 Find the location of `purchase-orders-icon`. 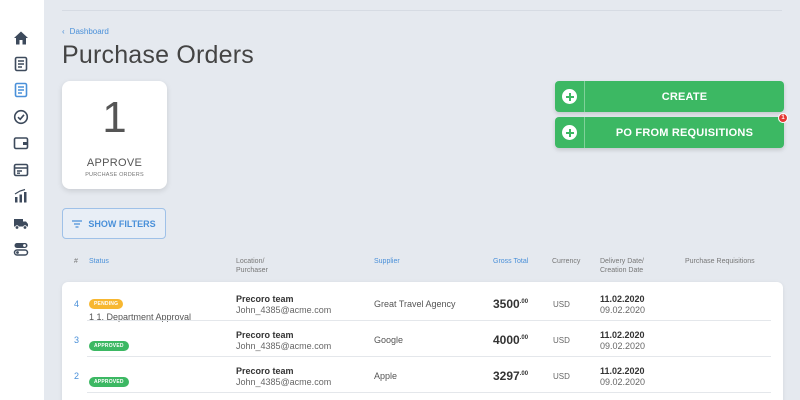

purchase-orders-icon is located at coordinates (21, 90).